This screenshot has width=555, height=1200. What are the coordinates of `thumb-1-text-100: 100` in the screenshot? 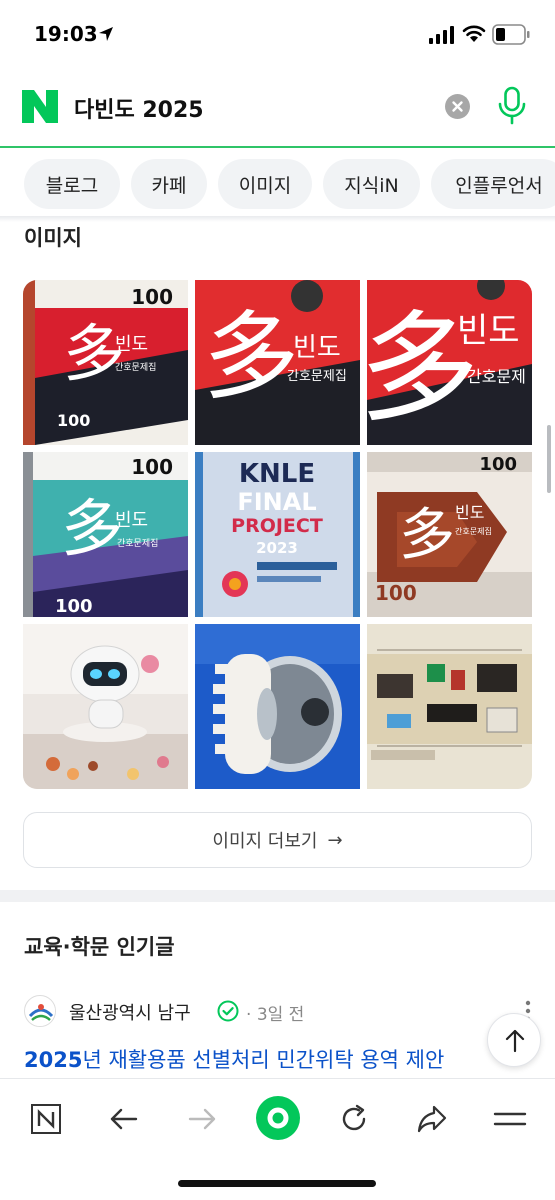 It's located at (152, 297).